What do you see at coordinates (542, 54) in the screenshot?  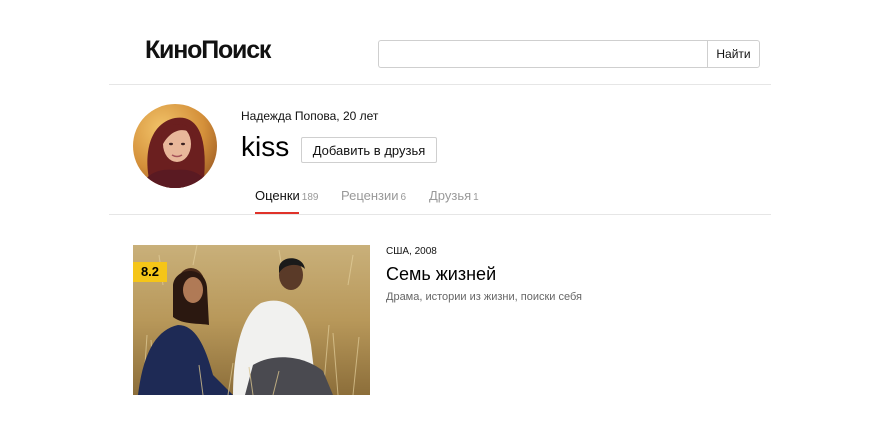 I see `search-input` at bounding box center [542, 54].